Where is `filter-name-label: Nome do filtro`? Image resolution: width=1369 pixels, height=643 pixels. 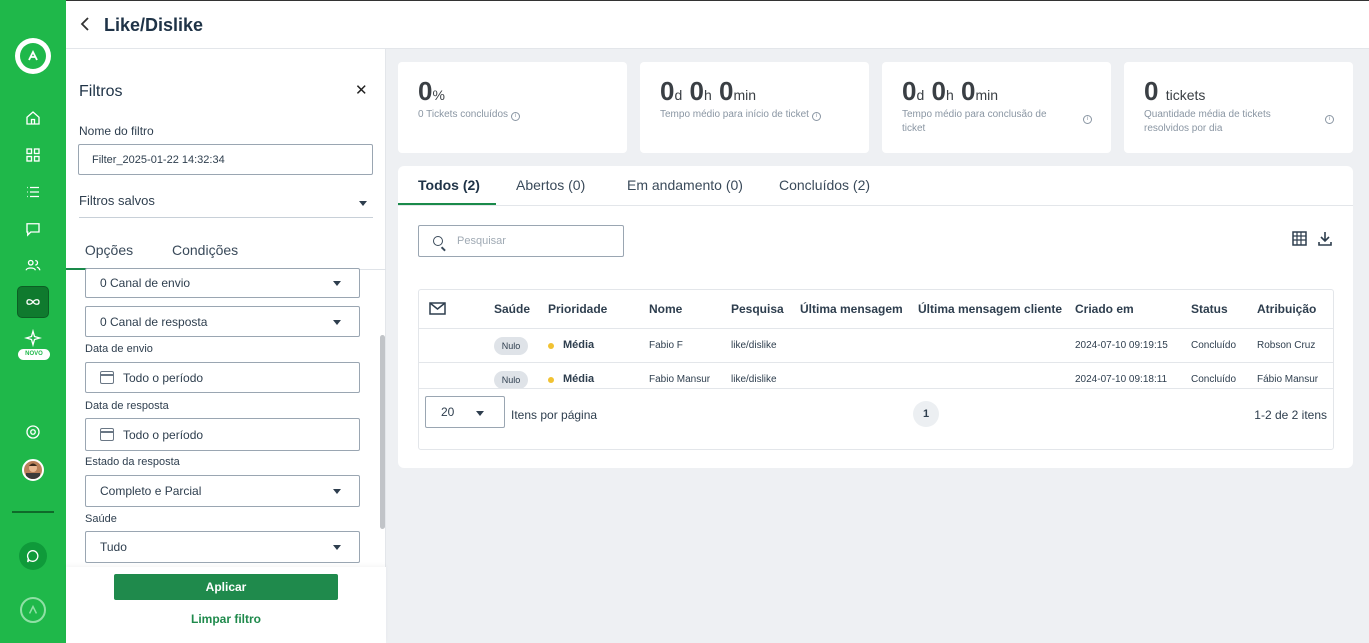 filter-name-label: Nome do filtro is located at coordinates (116, 131).